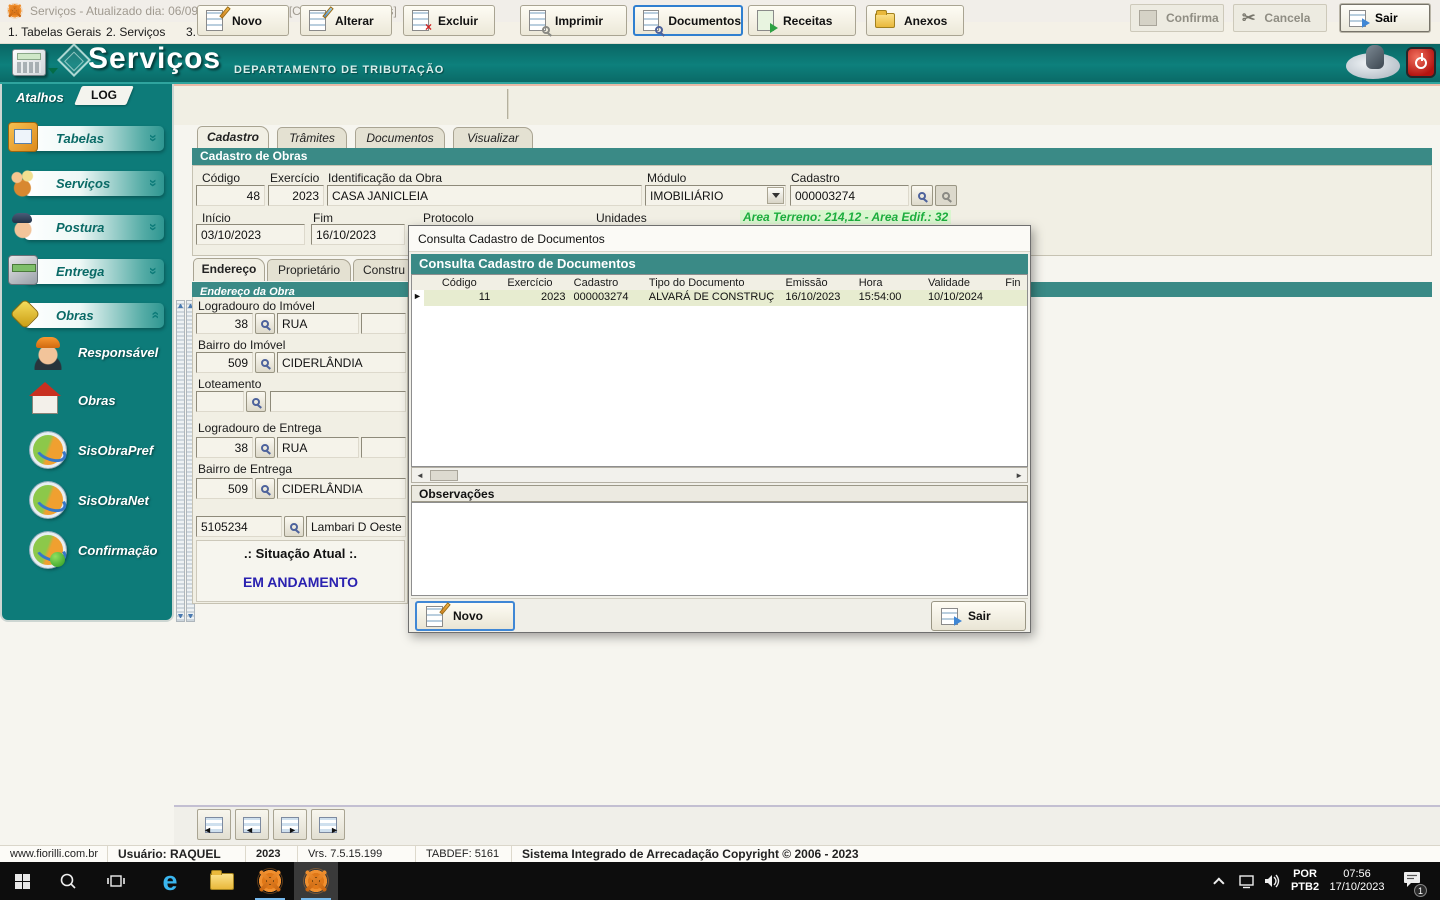 This screenshot has width=1440, height=900. I want to click on bairro-imovel-num-field: 509, so click(224, 362).